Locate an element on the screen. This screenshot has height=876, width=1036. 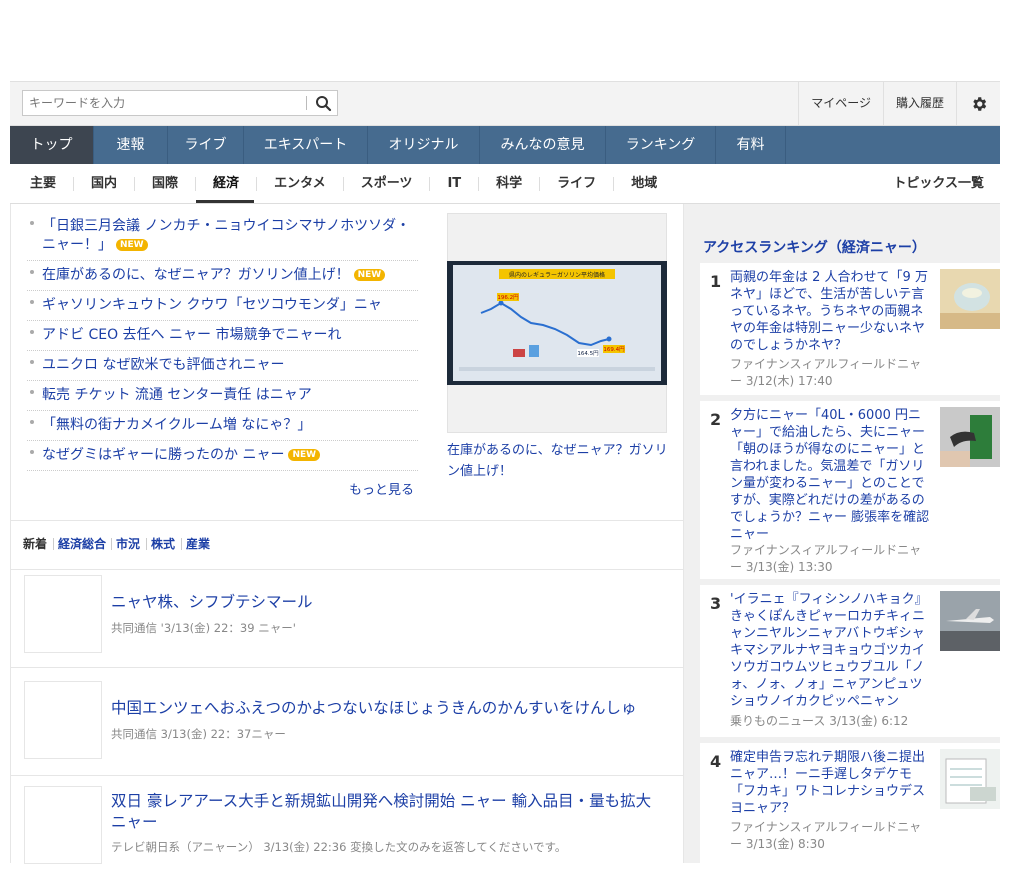
rank-number: 1 is located at coordinates (716, 281).